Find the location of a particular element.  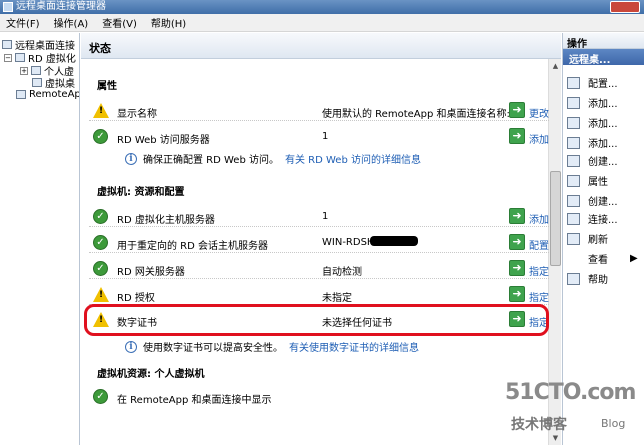

change-link: 更改 is located at coordinates (539, 112).